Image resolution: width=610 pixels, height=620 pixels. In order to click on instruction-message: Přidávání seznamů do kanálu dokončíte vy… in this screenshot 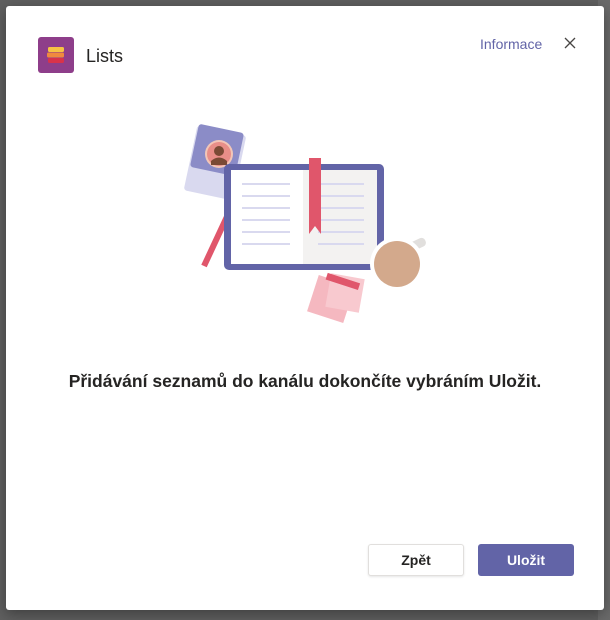, I will do `click(305, 381)`.